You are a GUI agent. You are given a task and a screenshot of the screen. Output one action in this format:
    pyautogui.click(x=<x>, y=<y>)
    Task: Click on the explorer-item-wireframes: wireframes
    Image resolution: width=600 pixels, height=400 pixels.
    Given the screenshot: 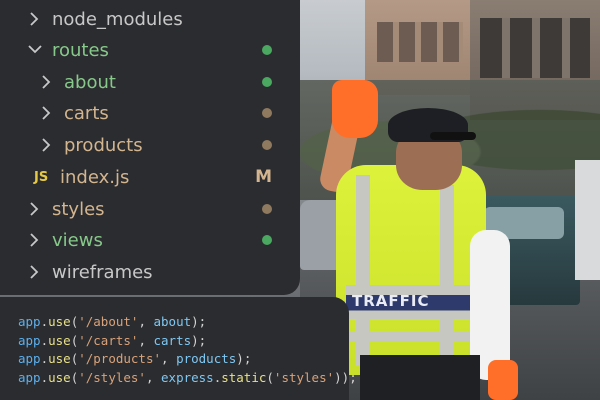 What is the action you would take?
    pyautogui.click(x=150, y=272)
    